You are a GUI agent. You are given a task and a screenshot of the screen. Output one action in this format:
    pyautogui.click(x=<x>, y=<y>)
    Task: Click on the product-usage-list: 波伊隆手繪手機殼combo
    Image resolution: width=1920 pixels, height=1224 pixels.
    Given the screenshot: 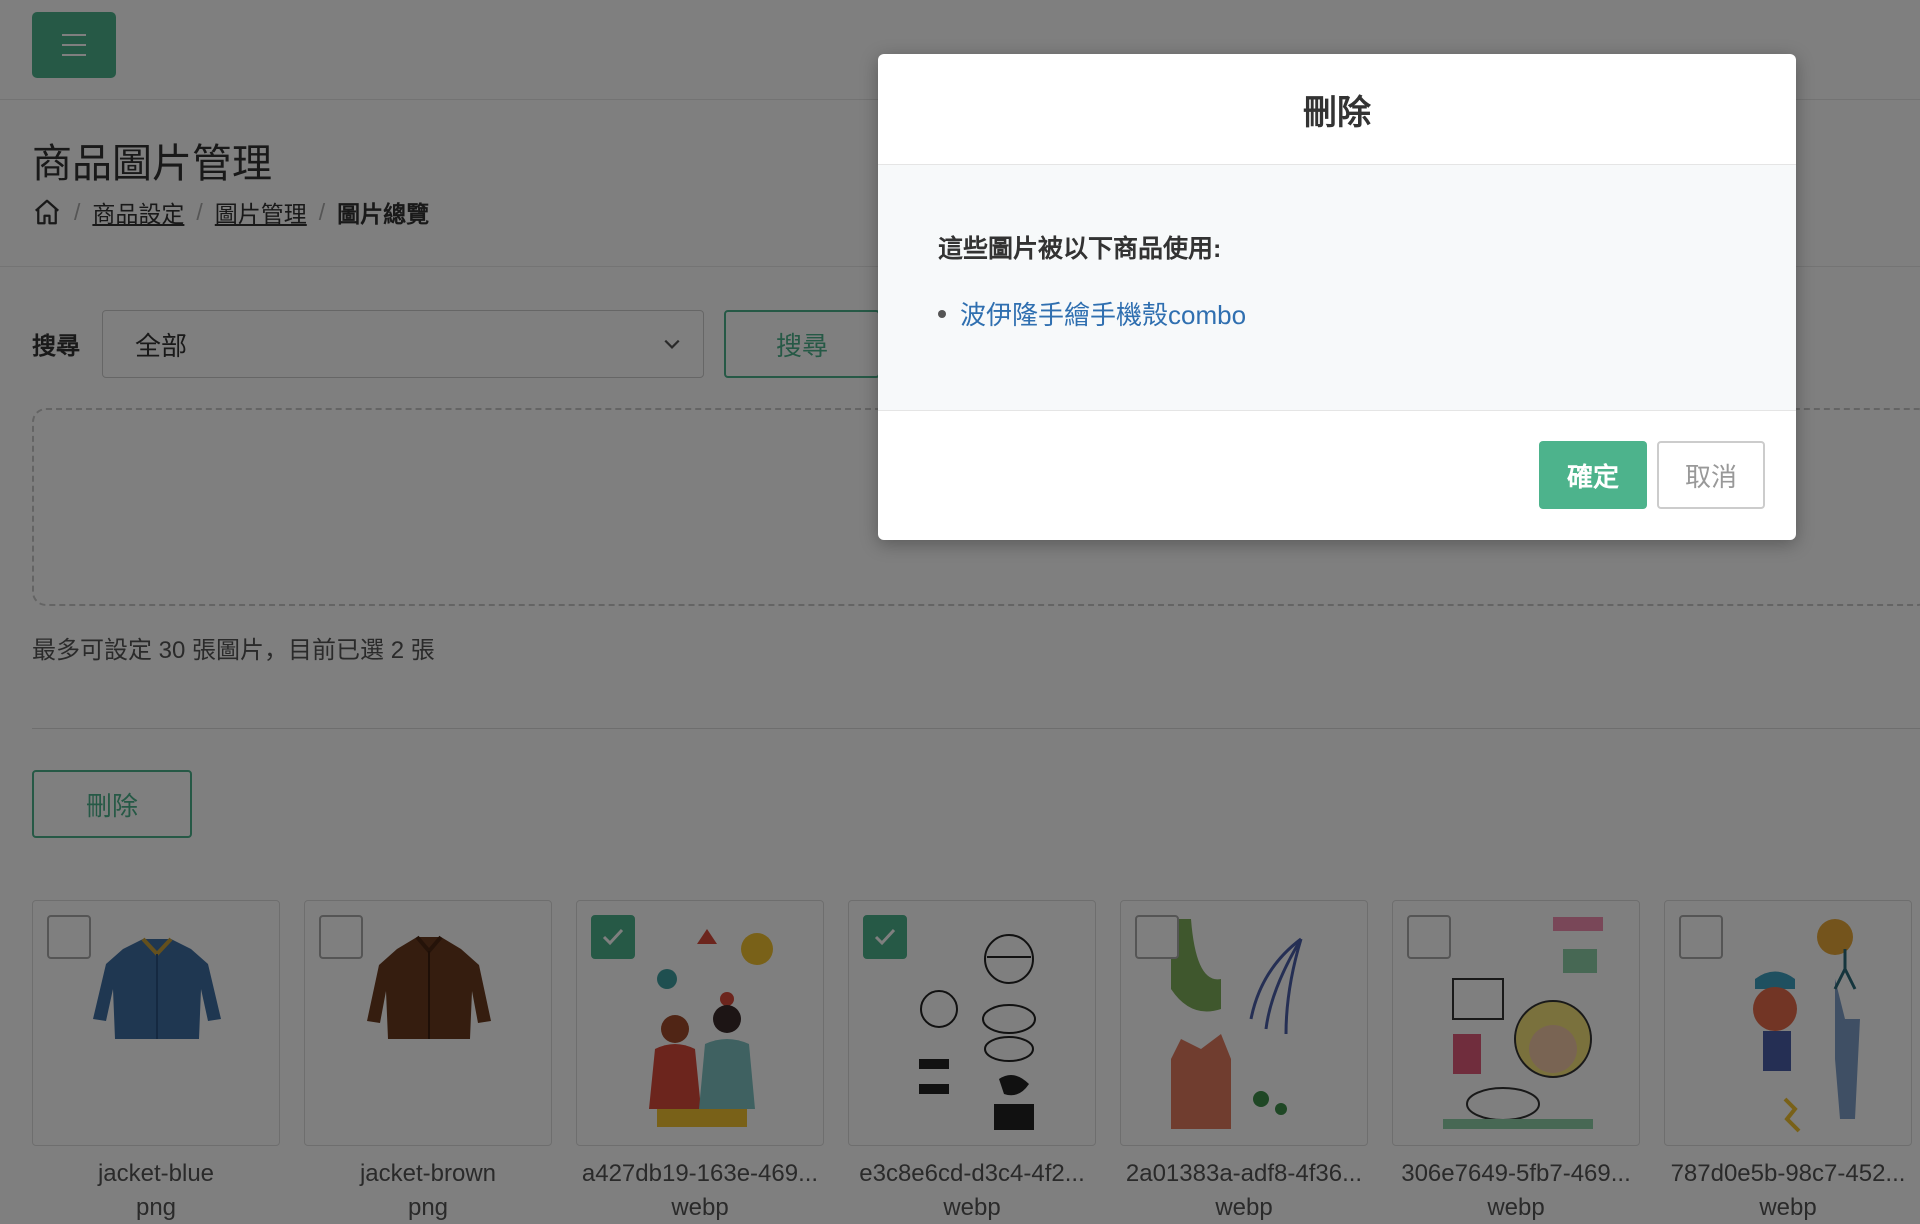 What is the action you would take?
    pyautogui.click(x=1092, y=313)
    